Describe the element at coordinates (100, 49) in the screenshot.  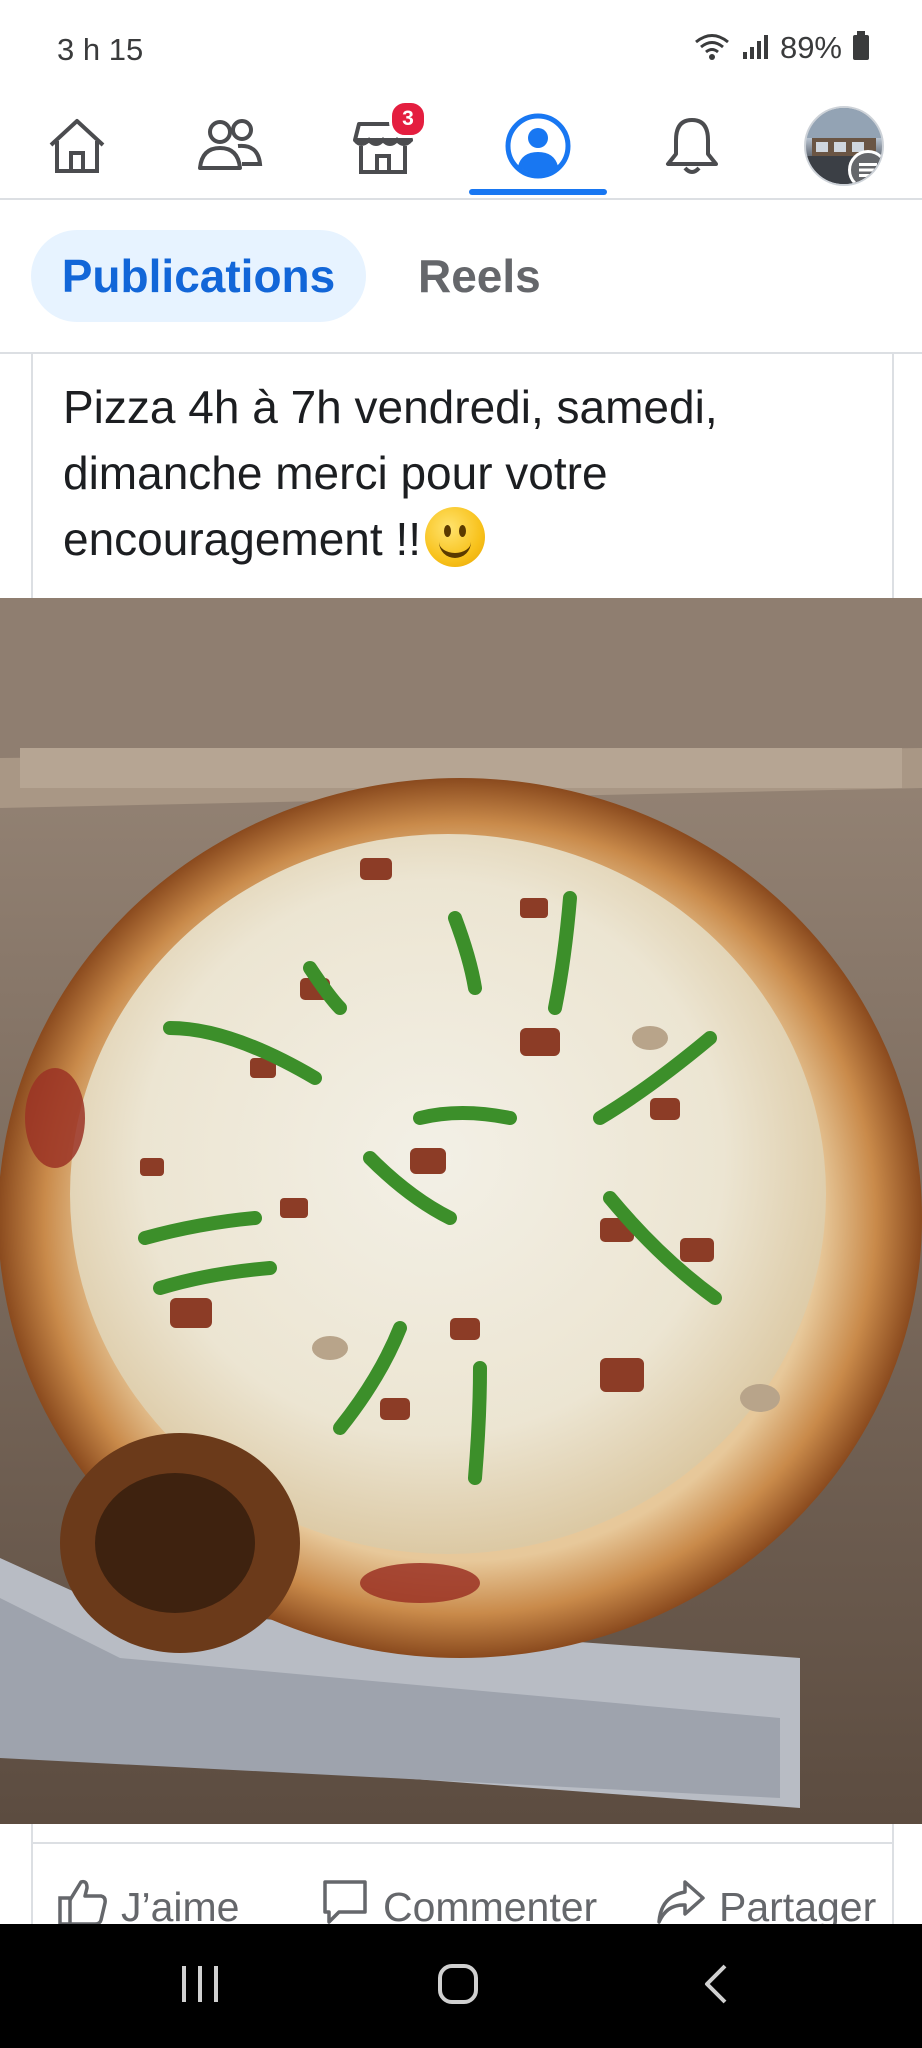
I see `status-time: 3 h 15` at that location.